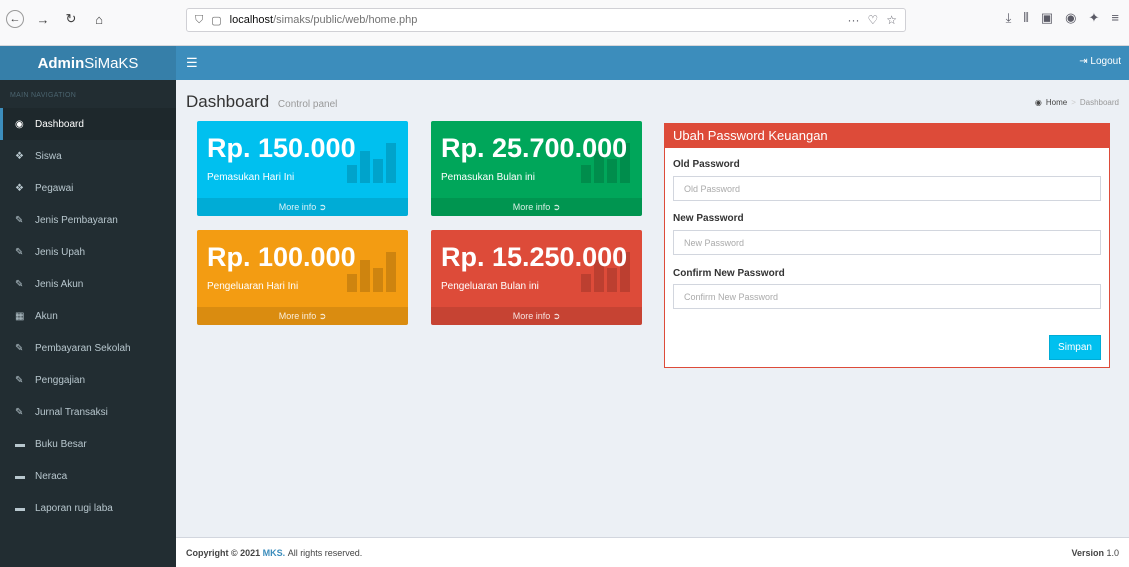  What do you see at coordinates (251, 20) in the screenshot?
I see `url-host: localhost` at bounding box center [251, 20].